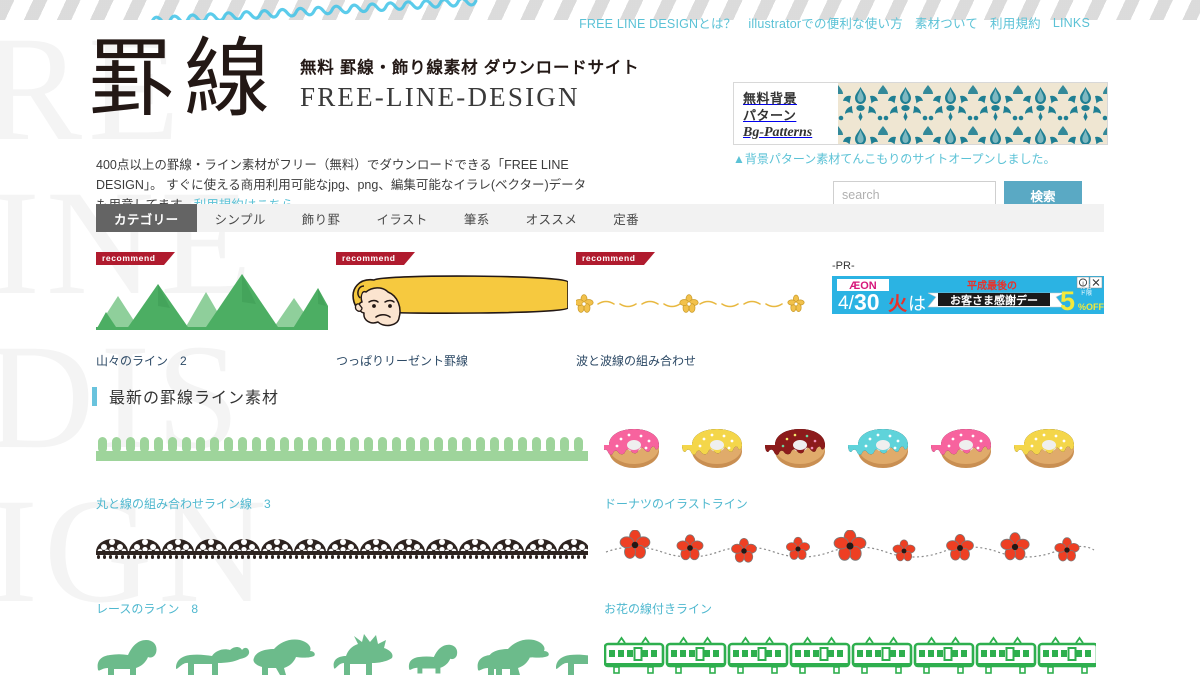 The height and width of the screenshot is (697, 1200). What do you see at coordinates (854, 652) in the screenshot?
I see `train-line-thumbnail` at bounding box center [854, 652].